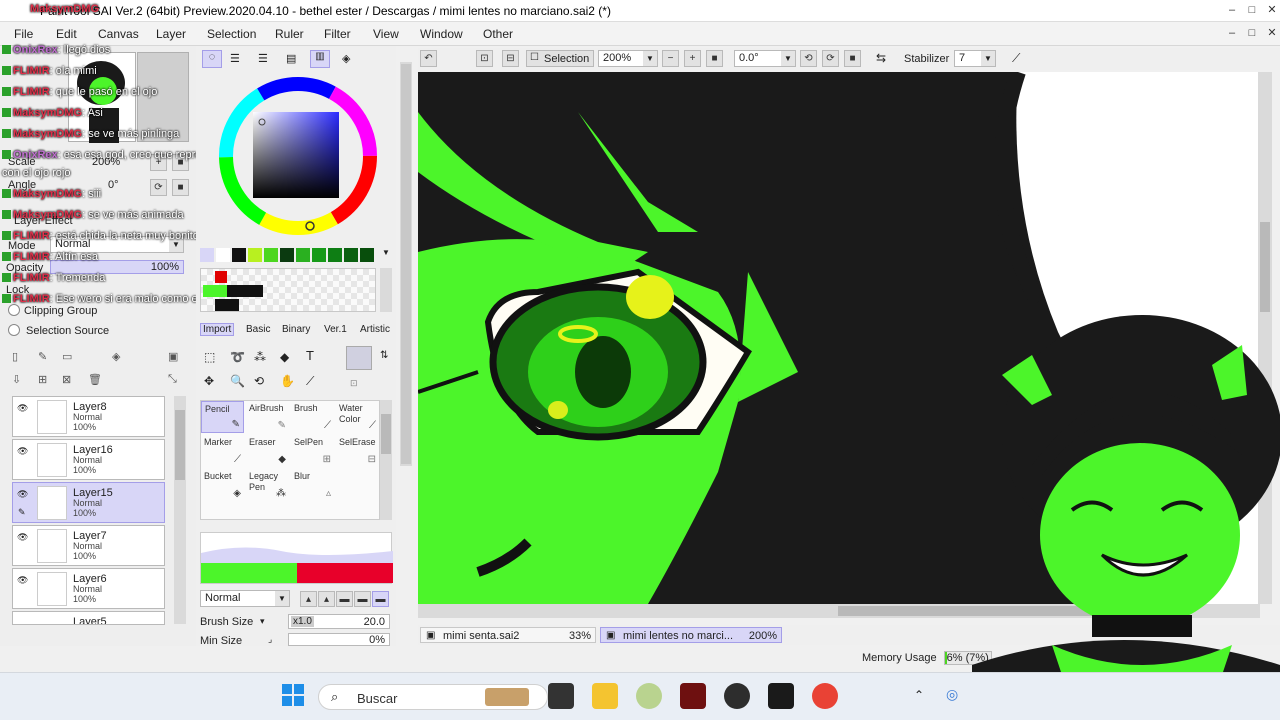 The image size is (1280, 720). What do you see at coordinates (288, 255) in the screenshot?
I see `color-swatch-row` at bounding box center [288, 255].